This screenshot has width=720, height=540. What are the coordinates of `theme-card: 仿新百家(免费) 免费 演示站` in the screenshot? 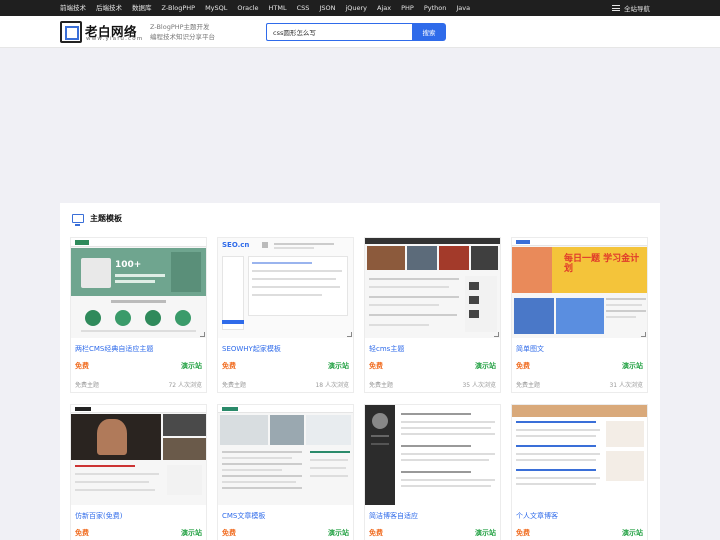 It's located at (138, 472).